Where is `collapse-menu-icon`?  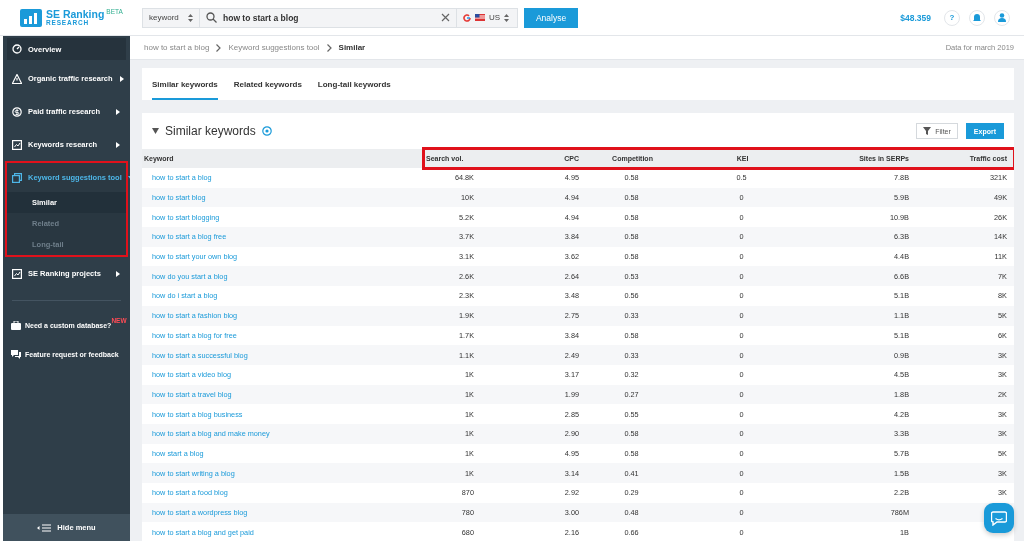
collapse-menu-icon is located at coordinates (44, 527).